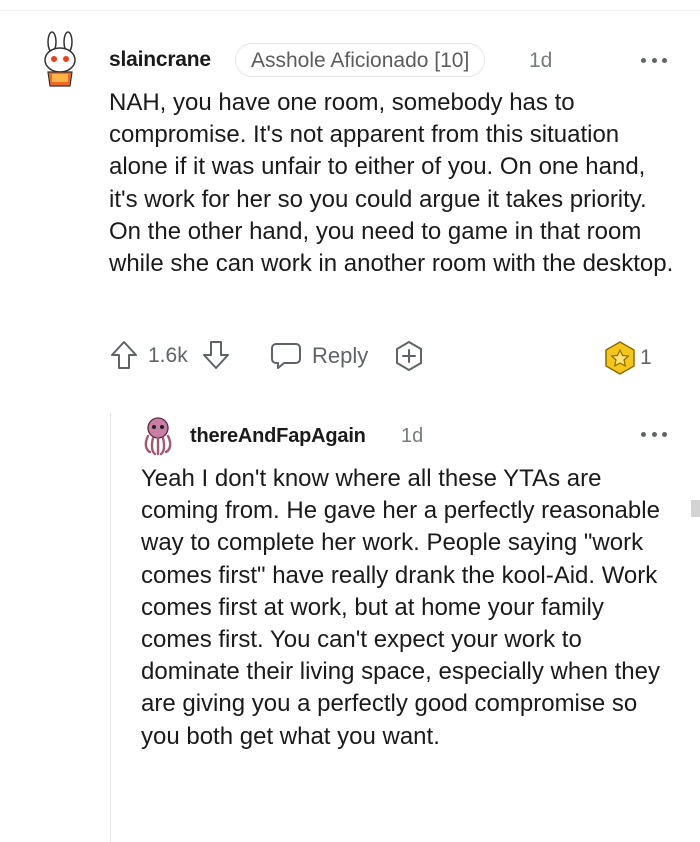 The width and height of the screenshot is (700, 842). What do you see at coordinates (160, 60) in the screenshot?
I see `username: slaincrane` at bounding box center [160, 60].